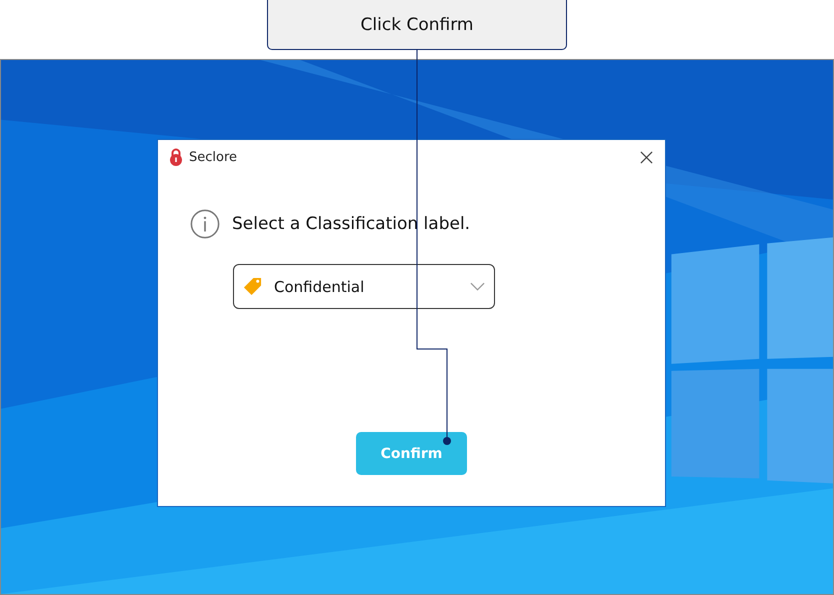  What do you see at coordinates (176, 157) in the screenshot?
I see `padlock-icon` at bounding box center [176, 157].